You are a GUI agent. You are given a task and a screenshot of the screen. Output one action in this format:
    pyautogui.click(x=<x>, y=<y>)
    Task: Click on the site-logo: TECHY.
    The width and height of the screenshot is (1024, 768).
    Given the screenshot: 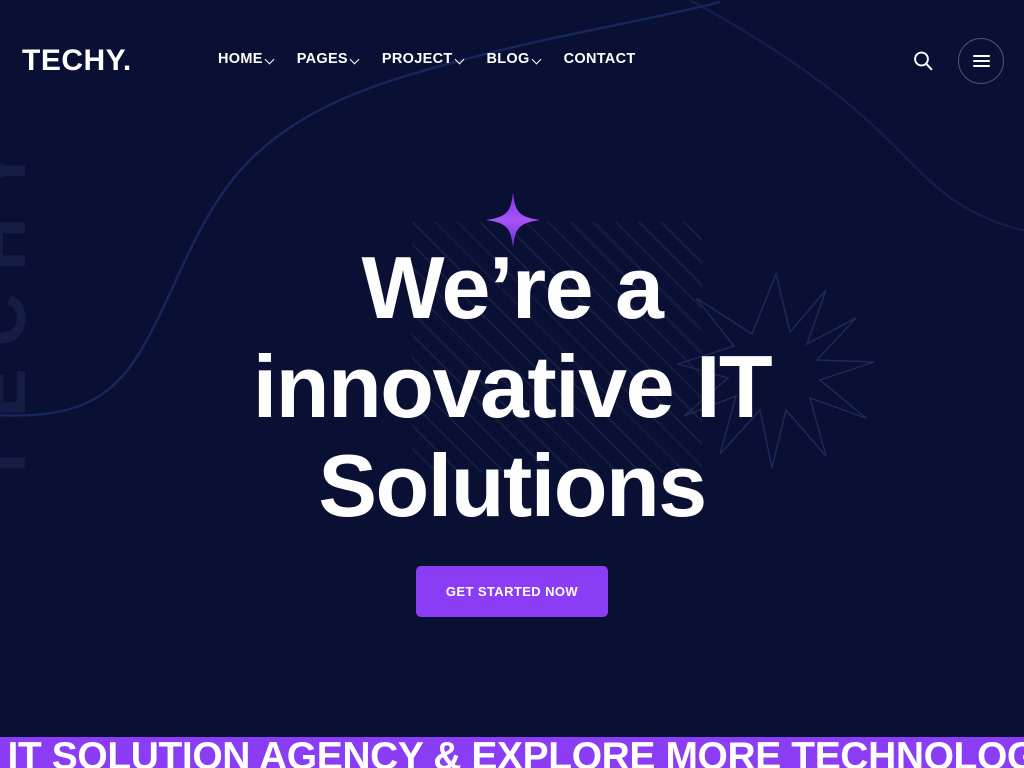 What is the action you would take?
    pyautogui.click(x=77, y=61)
    